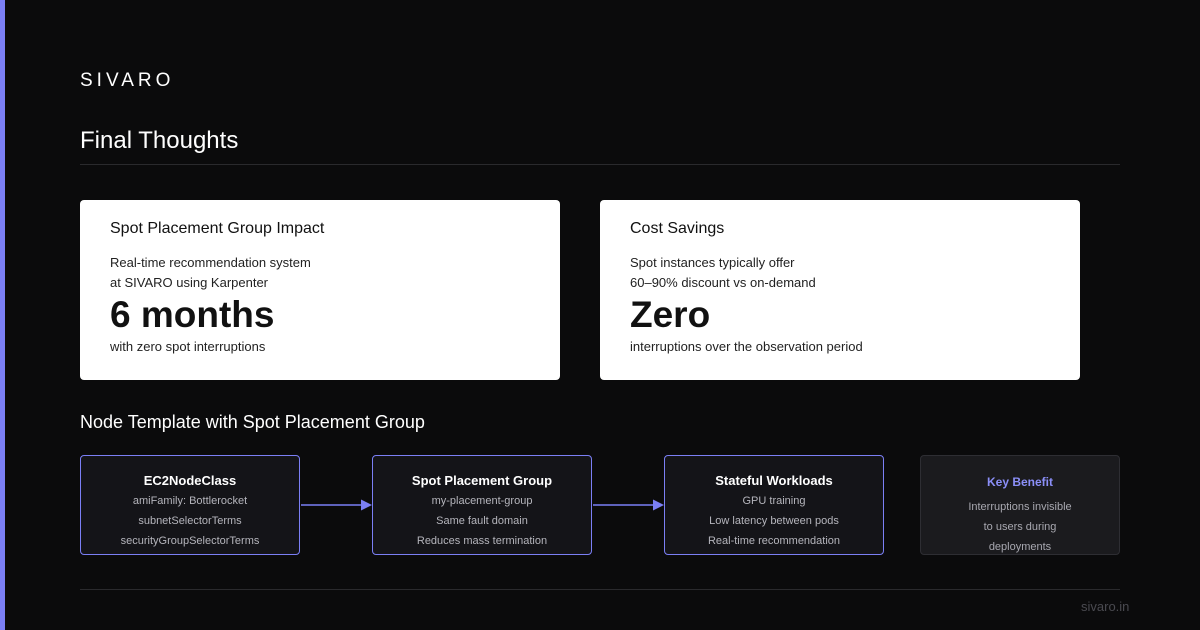 This screenshot has width=1200, height=630. I want to click on node-detail: Reduces mass termination, so click(482, 541).